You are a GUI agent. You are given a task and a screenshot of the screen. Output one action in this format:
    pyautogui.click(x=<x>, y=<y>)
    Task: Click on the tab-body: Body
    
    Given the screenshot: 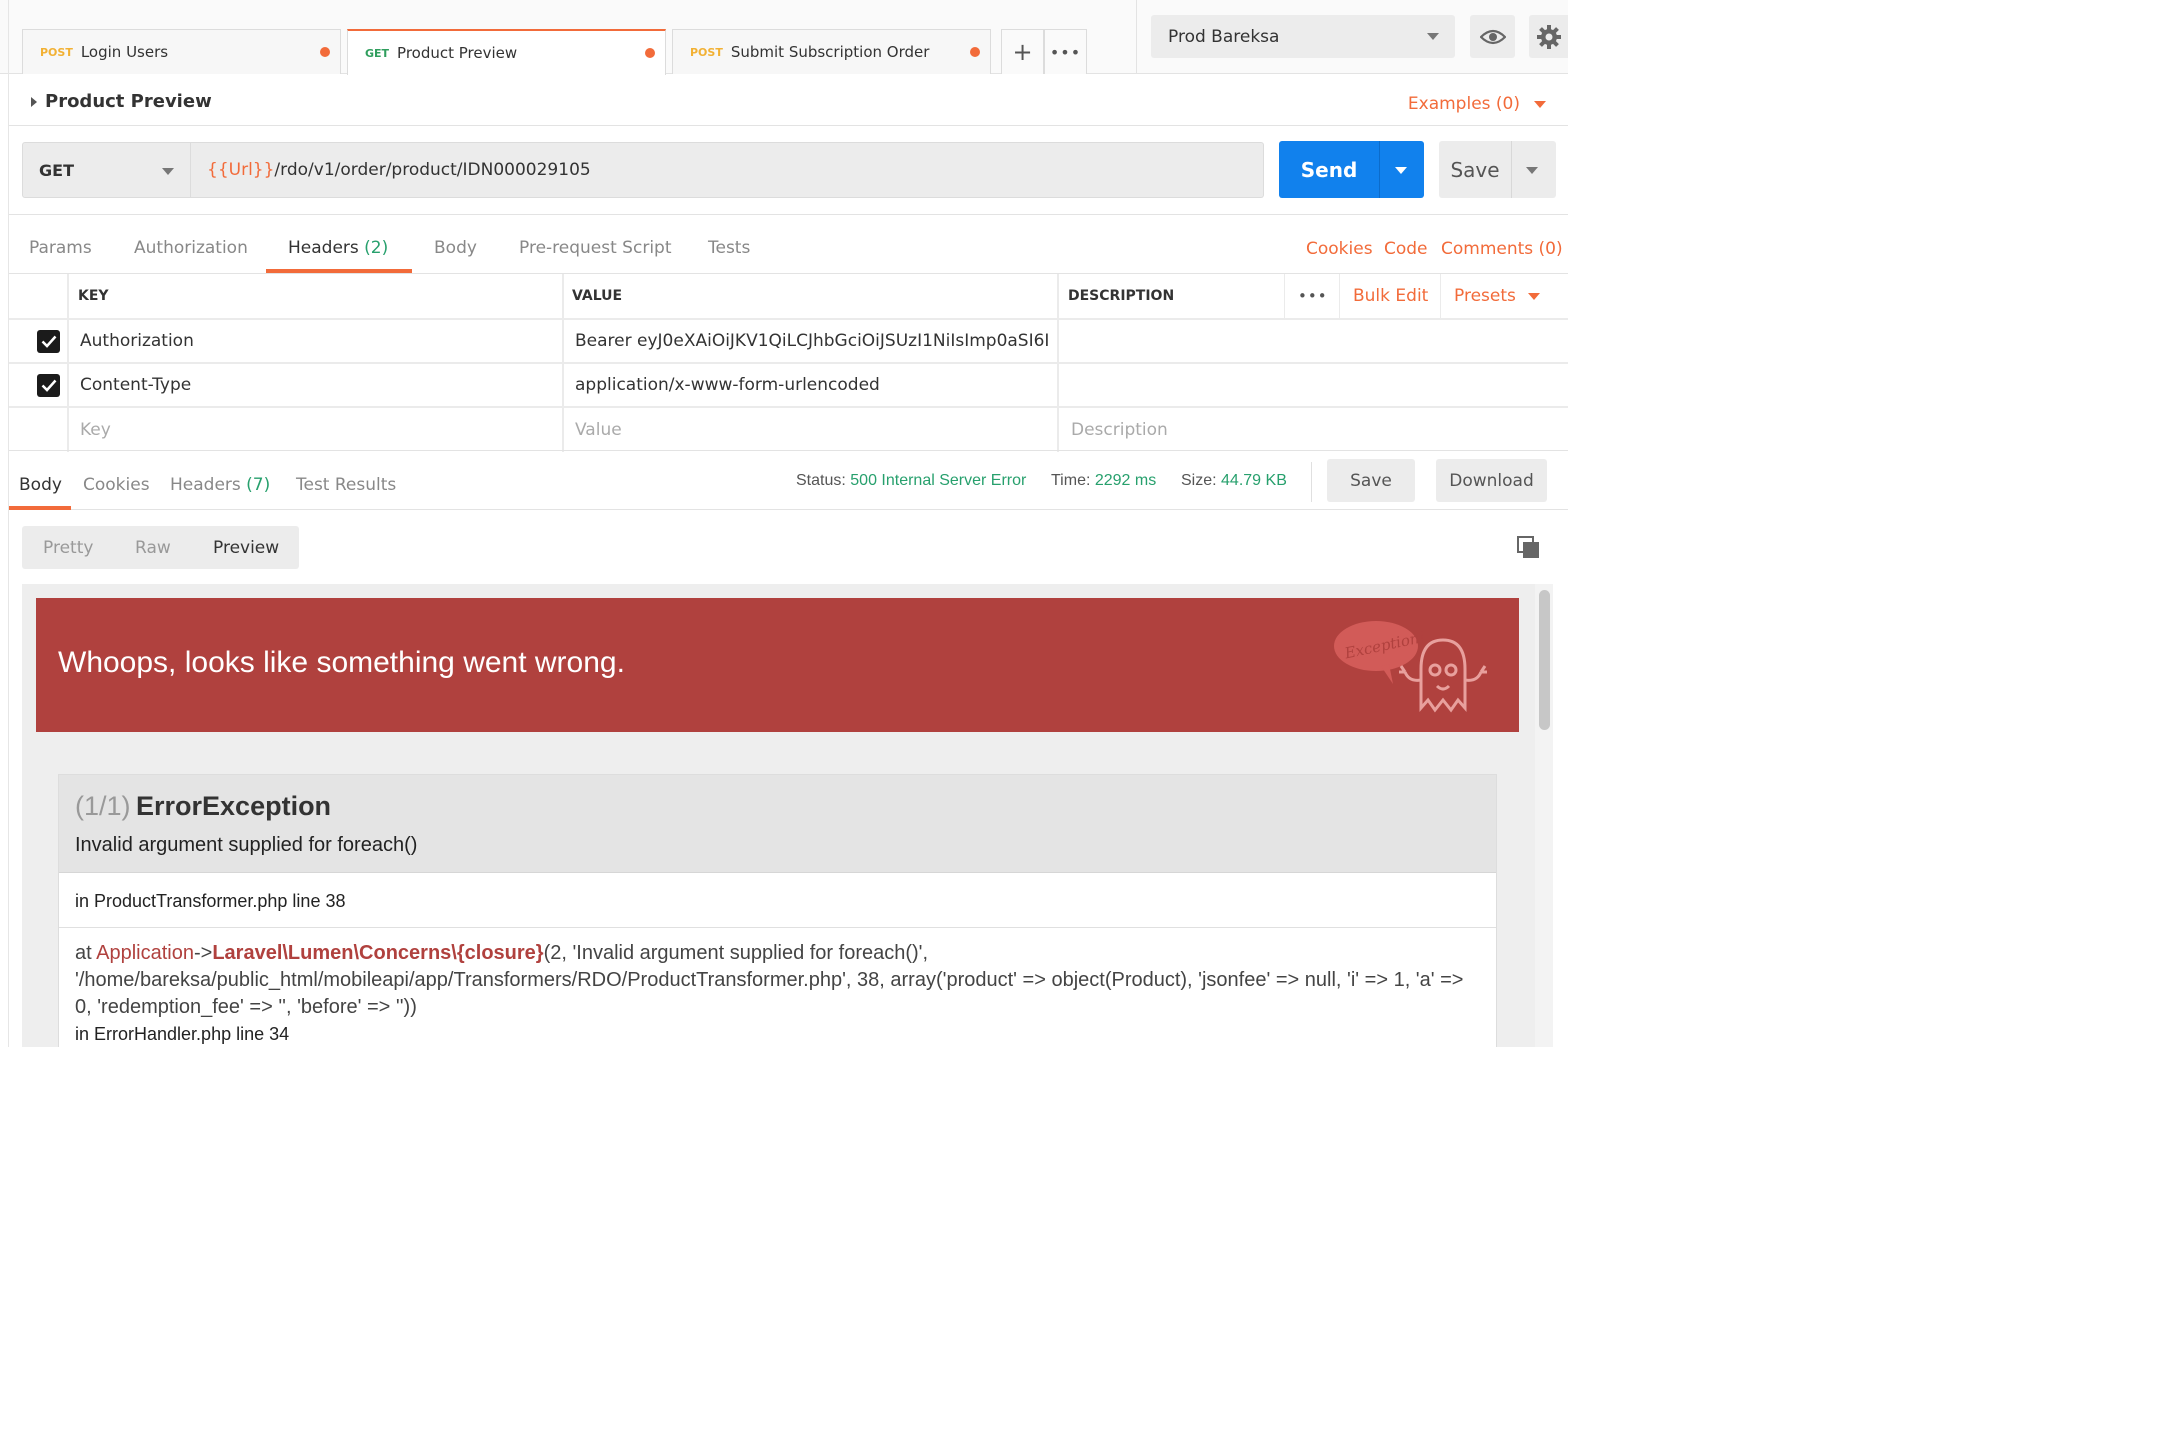 What is the action you would take?
    pyautogui.click(x=455, y=248)
    